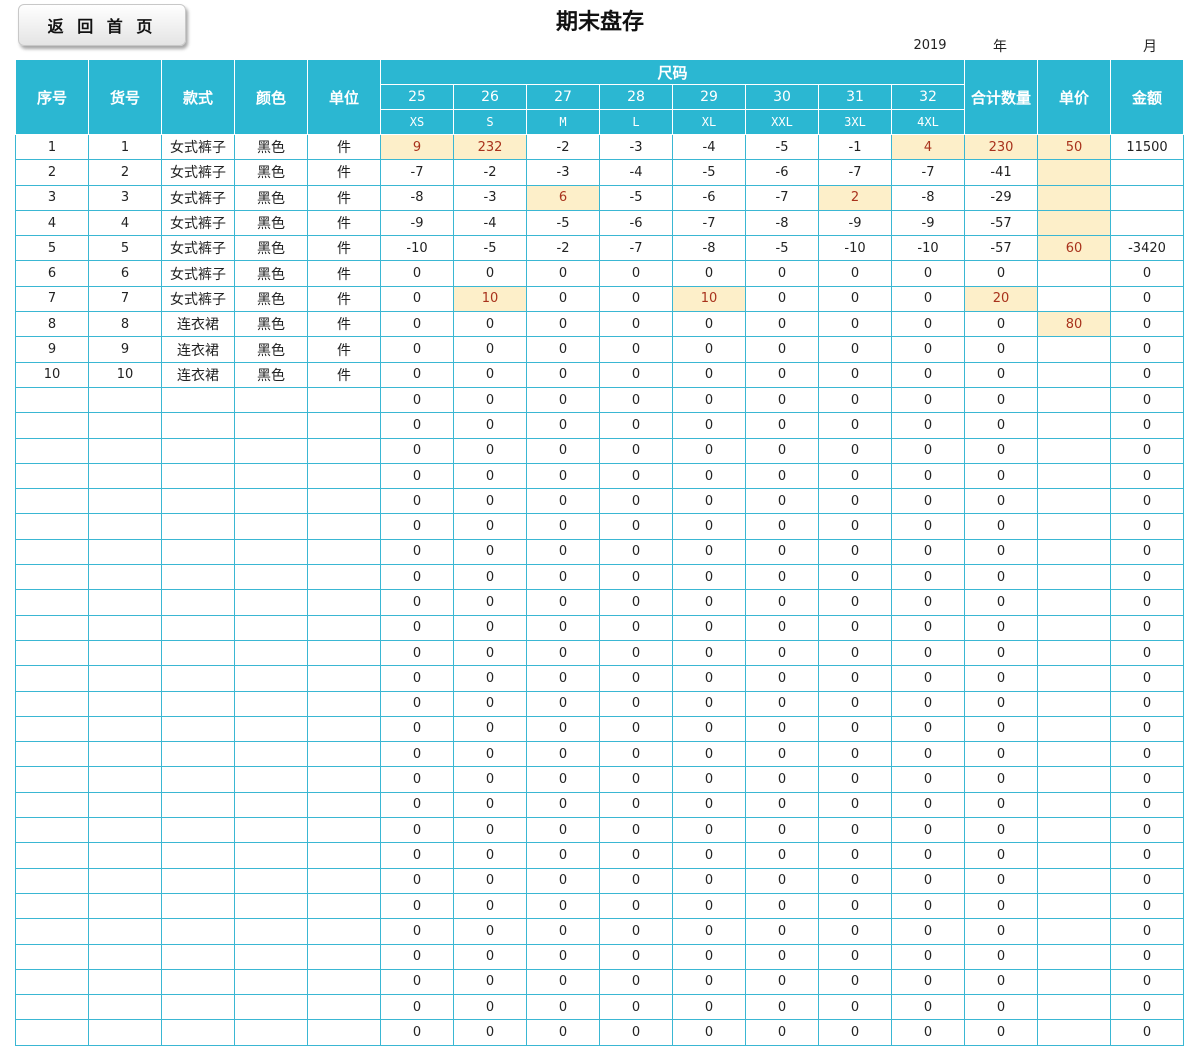 The width and height of the screenshot is (1200, 1049). What do you see at coordinates (1074, 324) in the screenshot?
I see `cell-unit-price: 80` at bounding box center [1074, 324].